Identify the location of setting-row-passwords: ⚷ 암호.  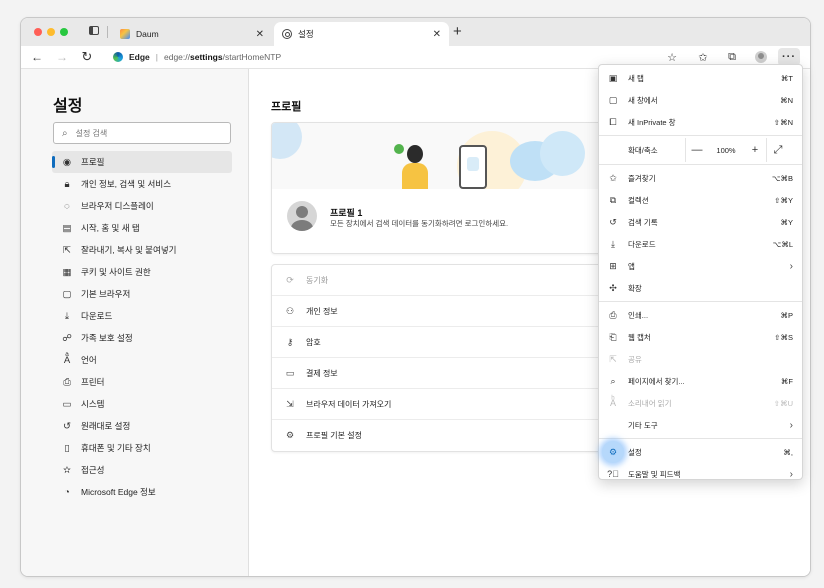
(447, 342).